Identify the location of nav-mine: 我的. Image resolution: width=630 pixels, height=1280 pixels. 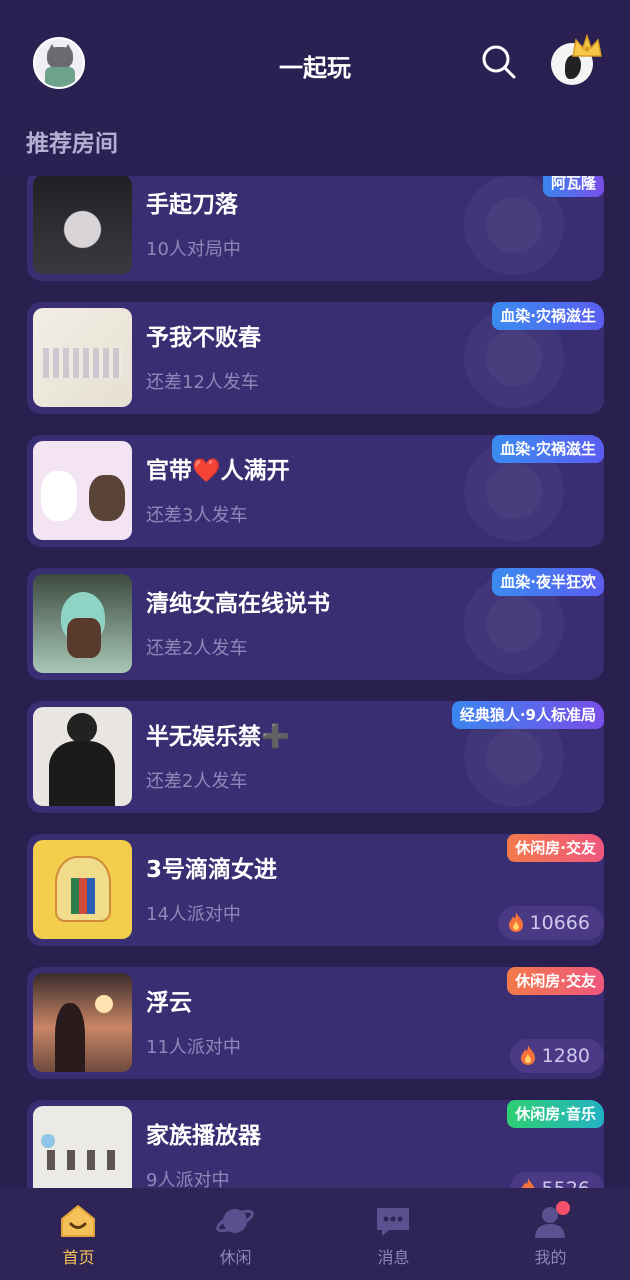
(550, 1234).